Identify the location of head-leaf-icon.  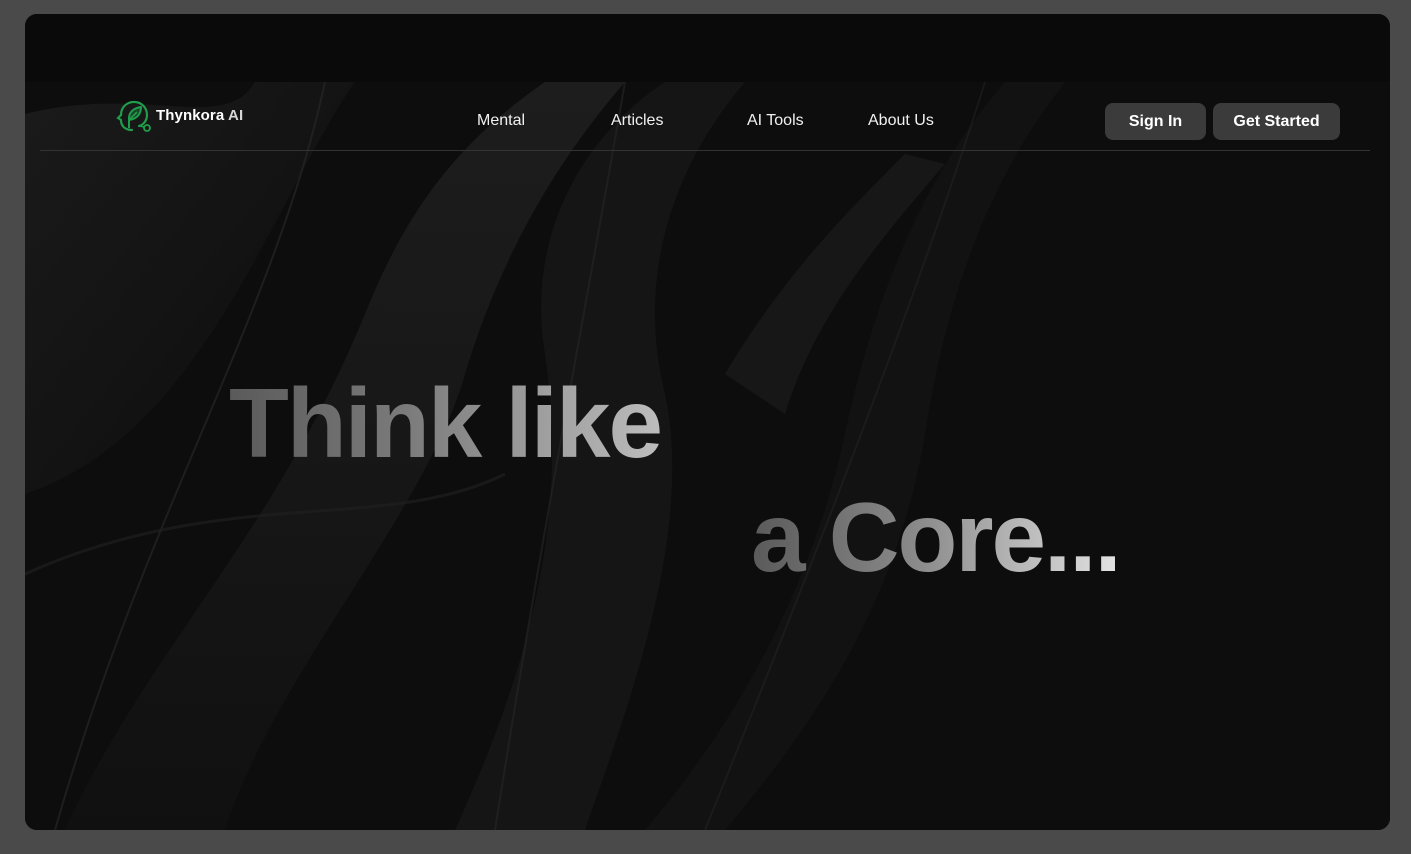
(133, 116).